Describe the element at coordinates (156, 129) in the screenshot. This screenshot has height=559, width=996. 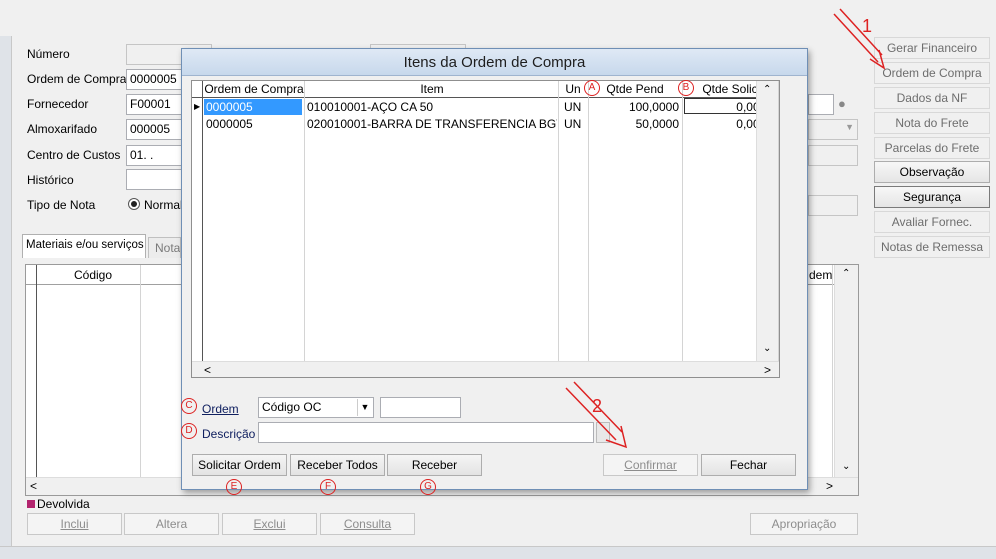
I see `almoxarifado-field: 000005` at that location.